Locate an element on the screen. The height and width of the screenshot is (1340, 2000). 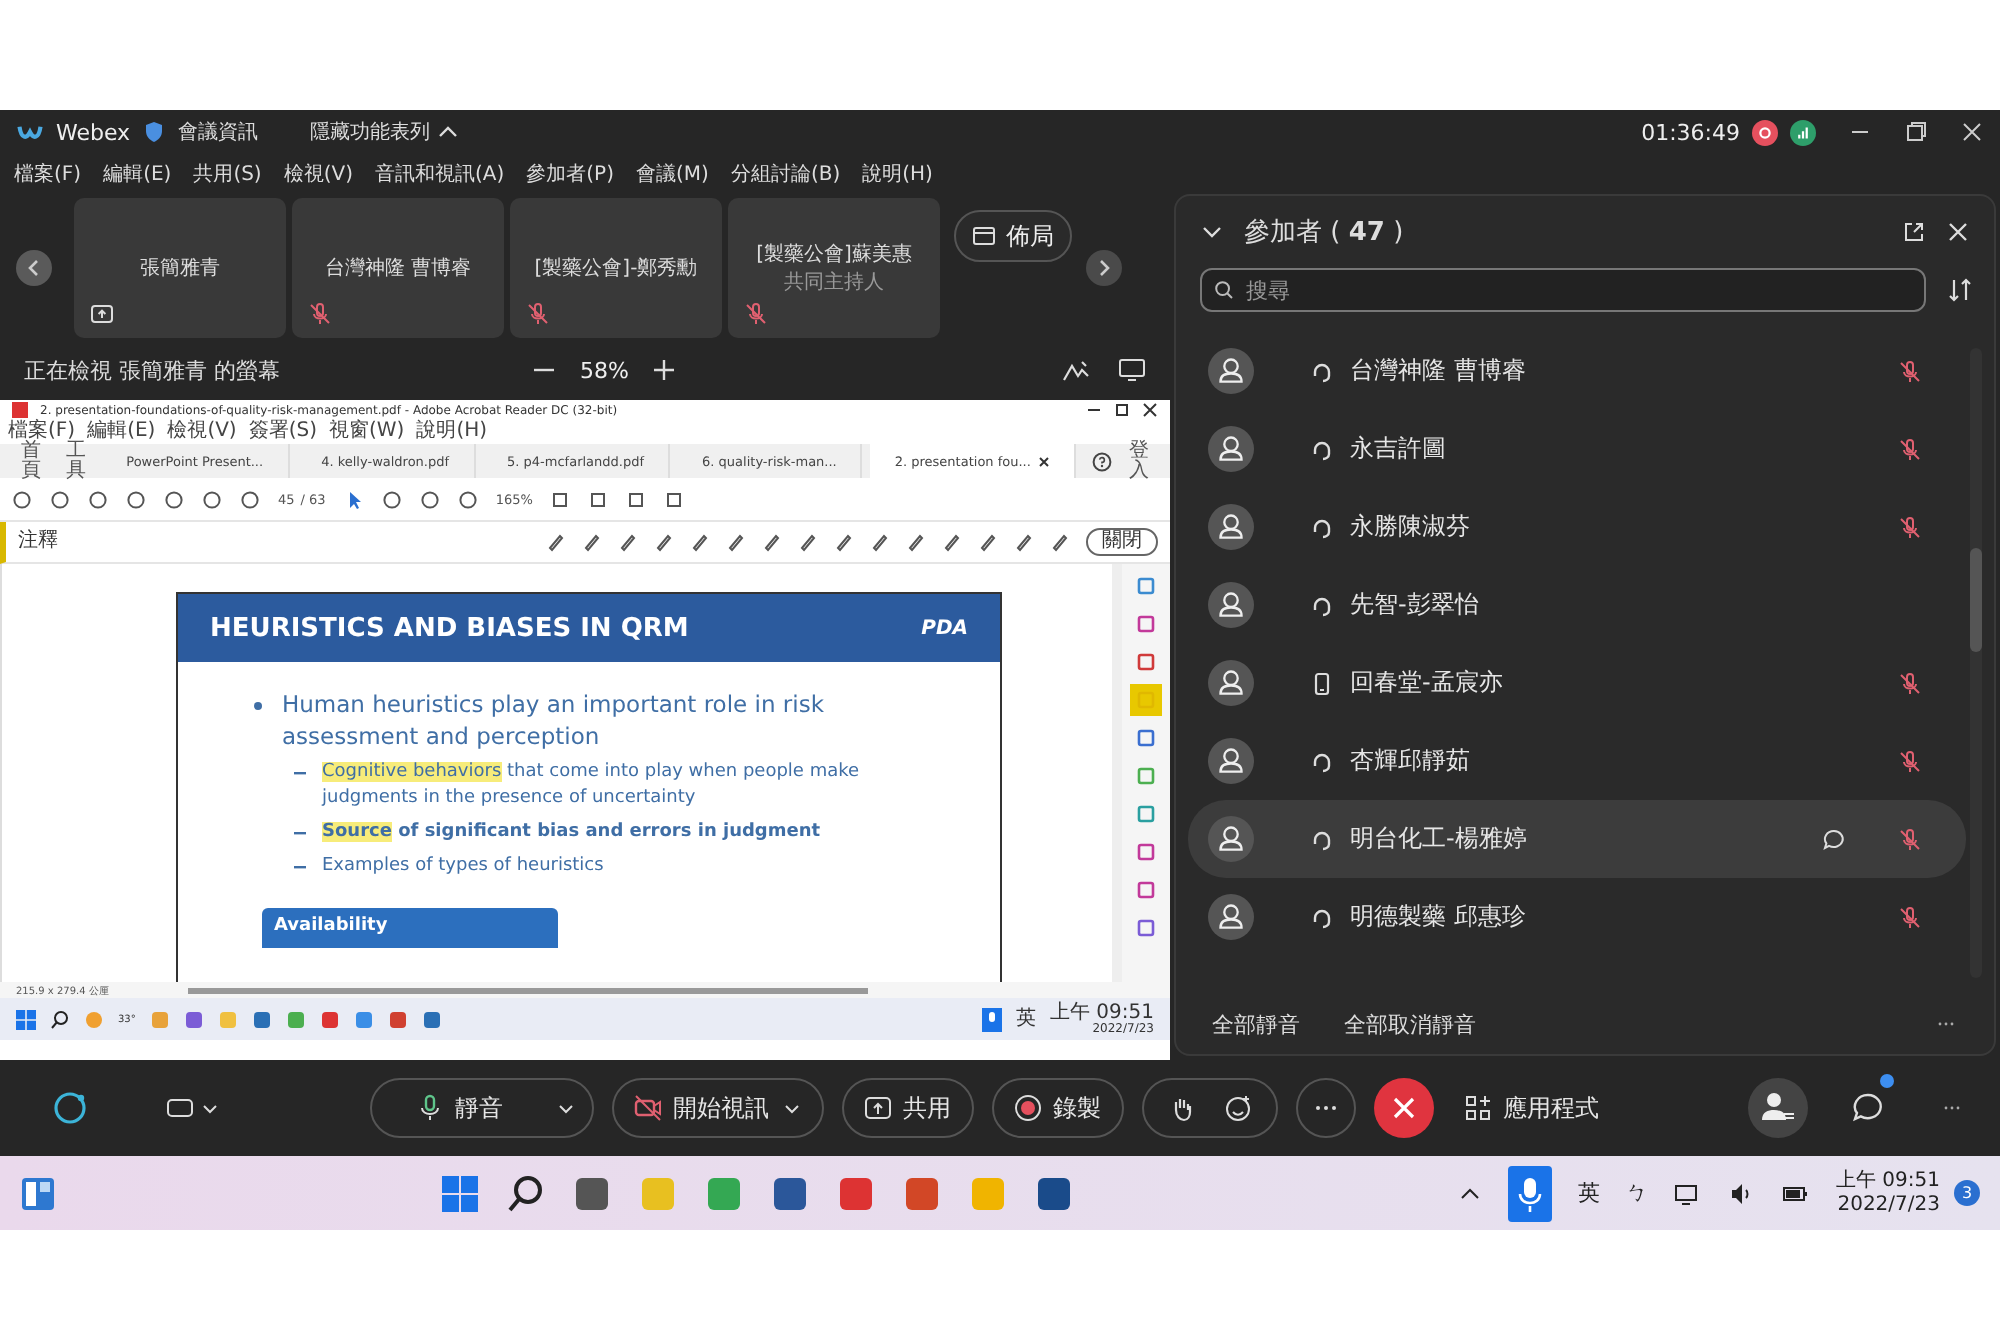
notification-badge: 3 is located at coordinates (1967, 1193).